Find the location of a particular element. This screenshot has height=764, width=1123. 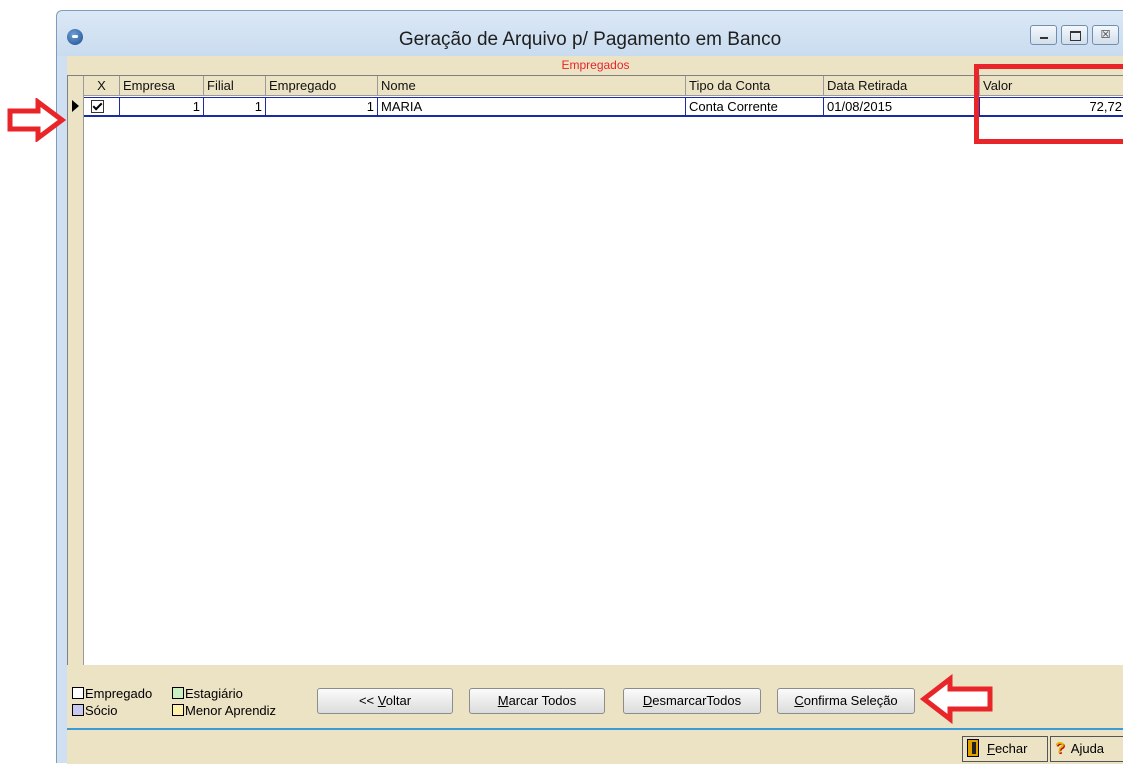

cell-filial: 1 is located at coordinates (235, 107).